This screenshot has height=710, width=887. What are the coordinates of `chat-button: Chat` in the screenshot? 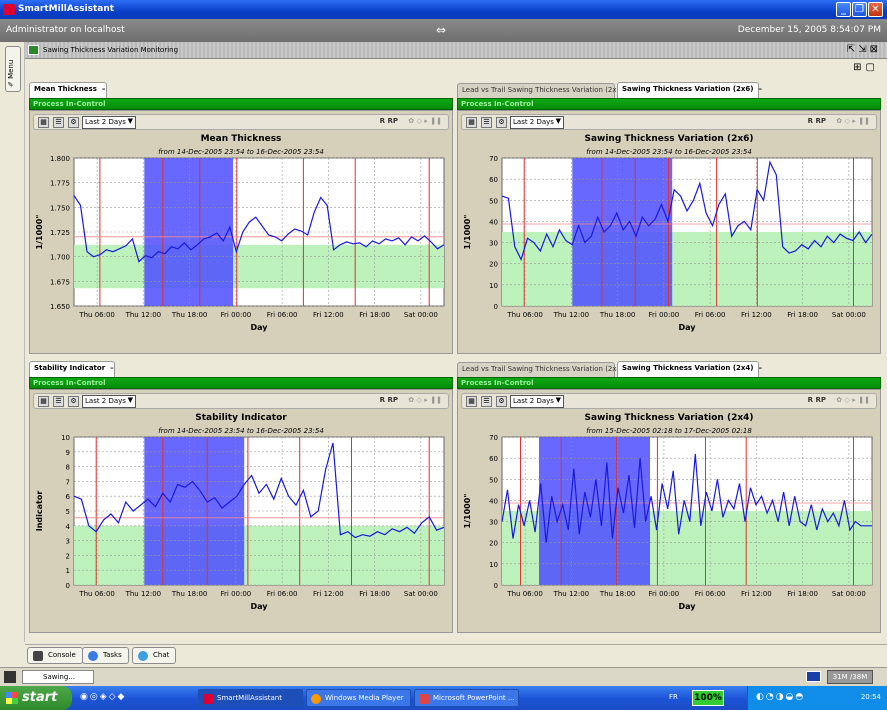 It's located at (154, 655).